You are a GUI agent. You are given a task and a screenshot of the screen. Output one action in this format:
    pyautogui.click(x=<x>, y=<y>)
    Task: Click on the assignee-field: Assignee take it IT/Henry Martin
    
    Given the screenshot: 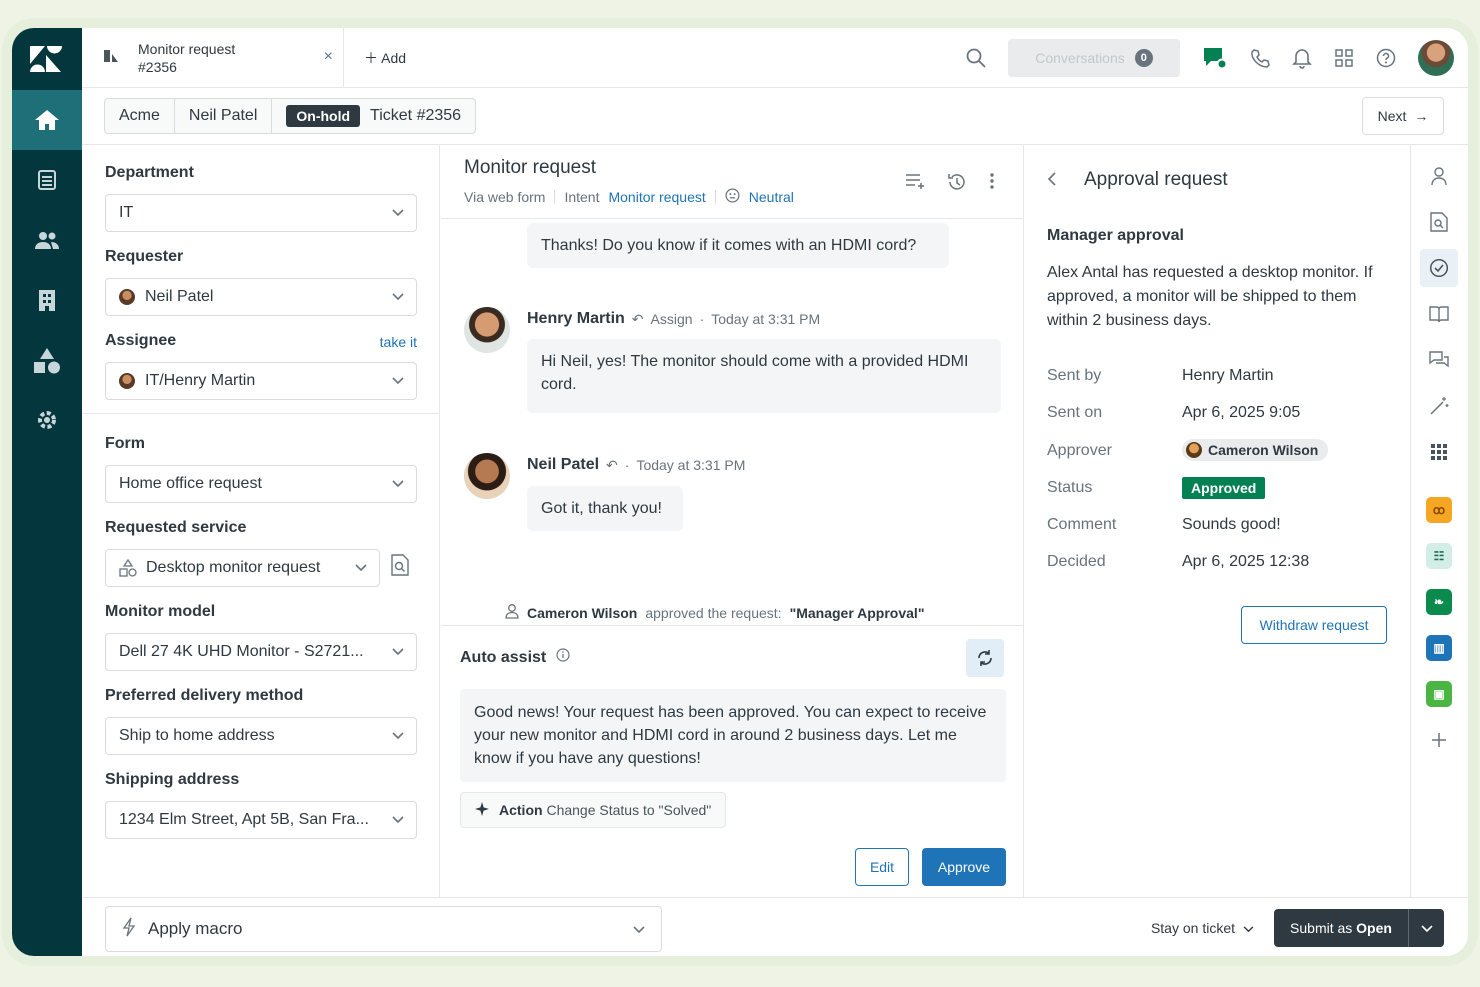 What is the action you would take?
    pyautogui.click(x=261, y=366)
    